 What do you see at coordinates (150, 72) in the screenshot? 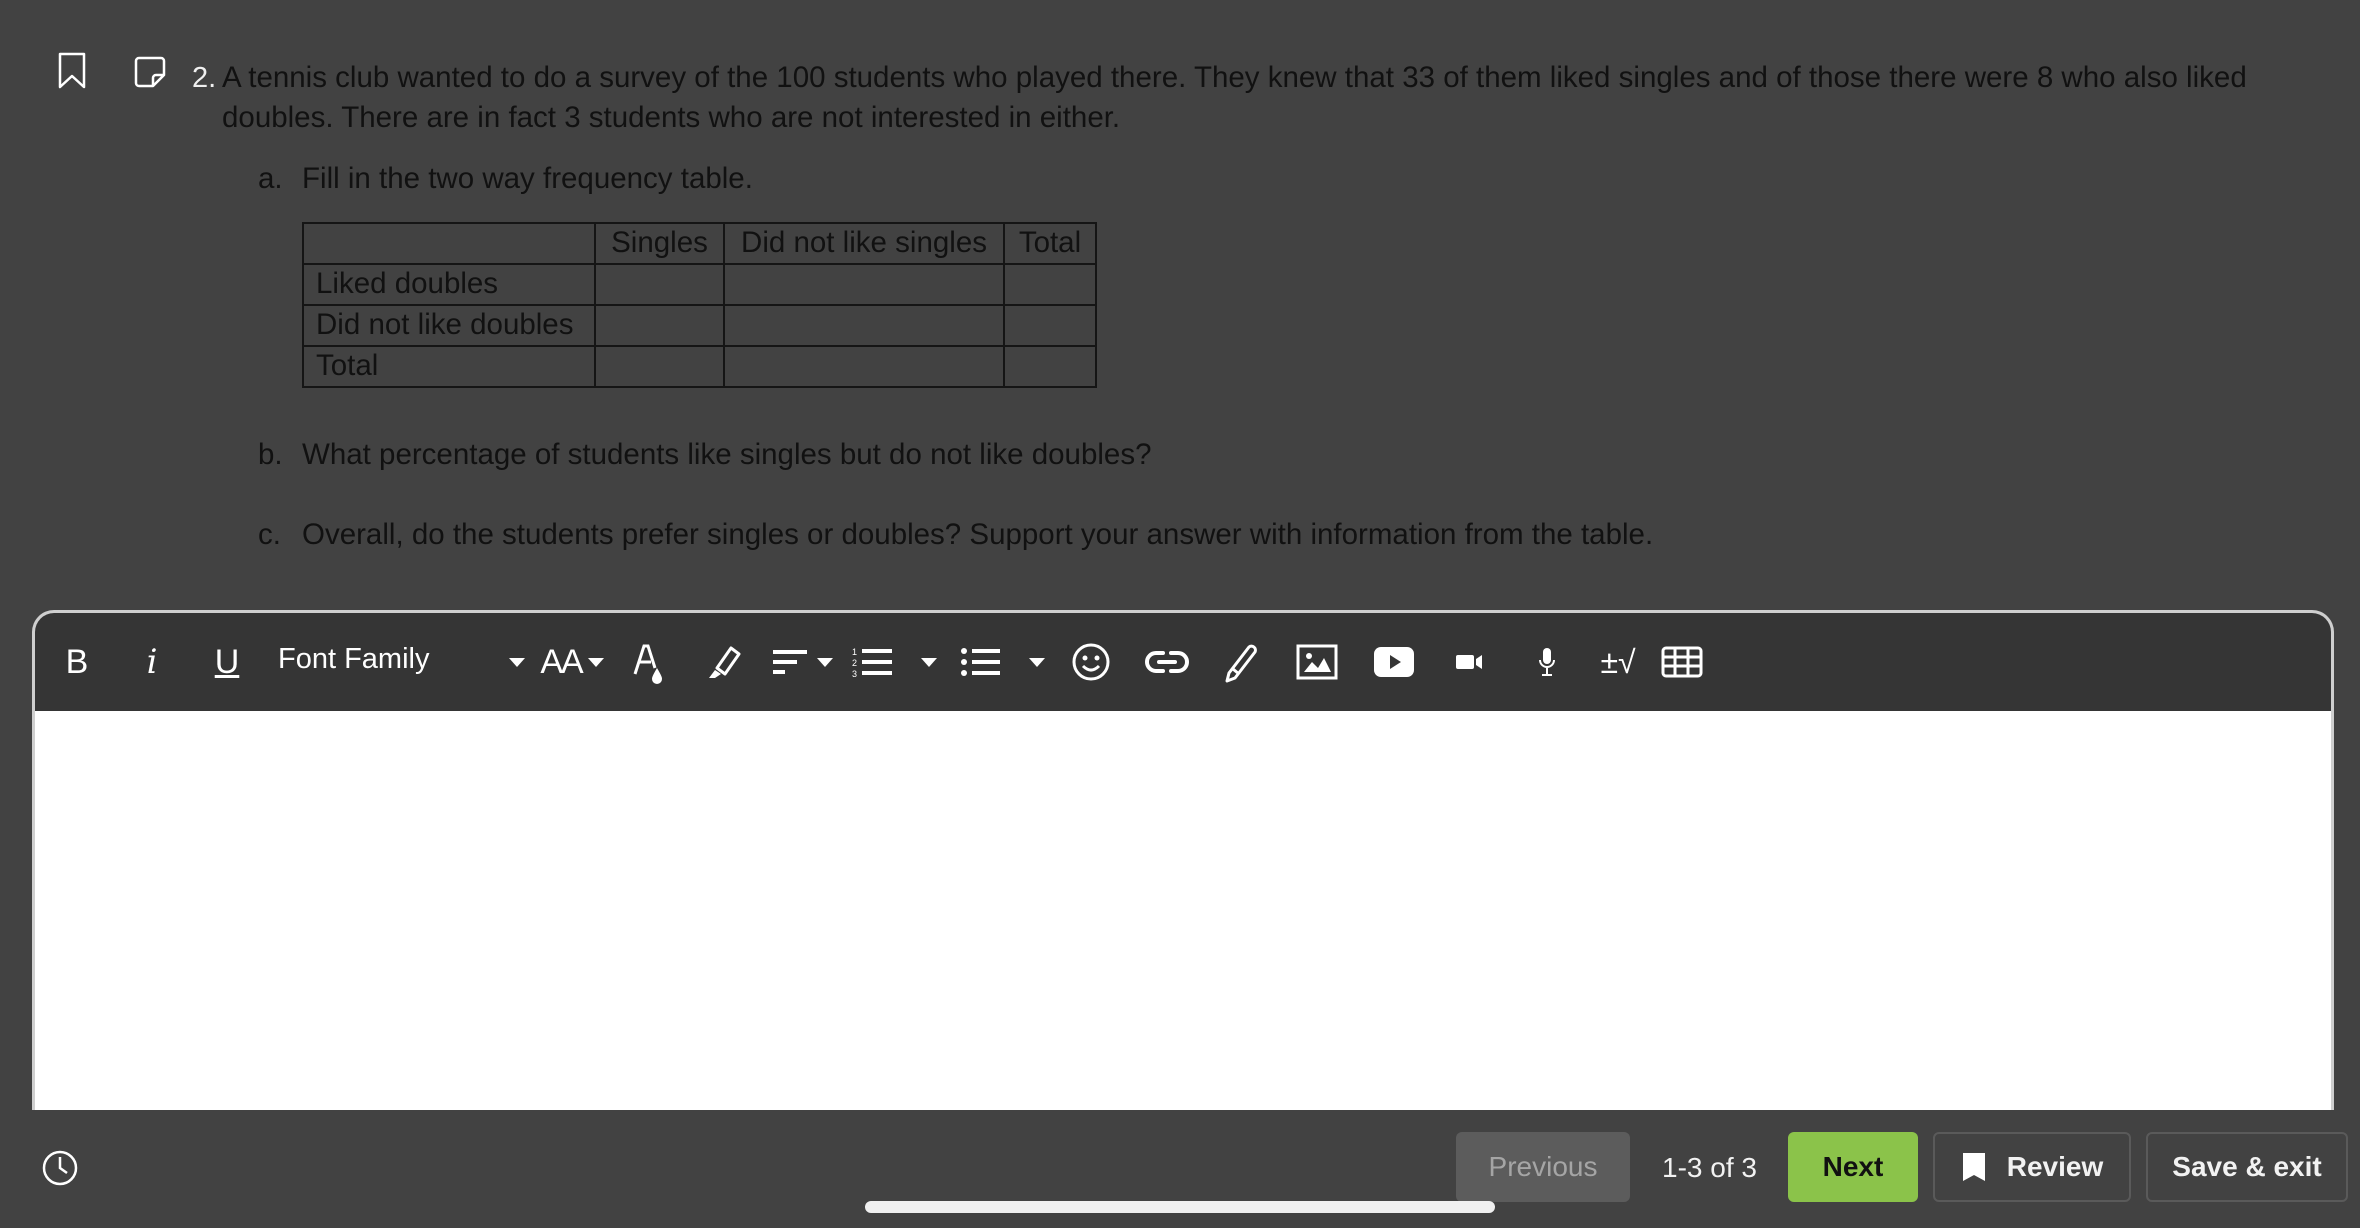
I see `sticky-note-icon` at bounding box center [150, 72].